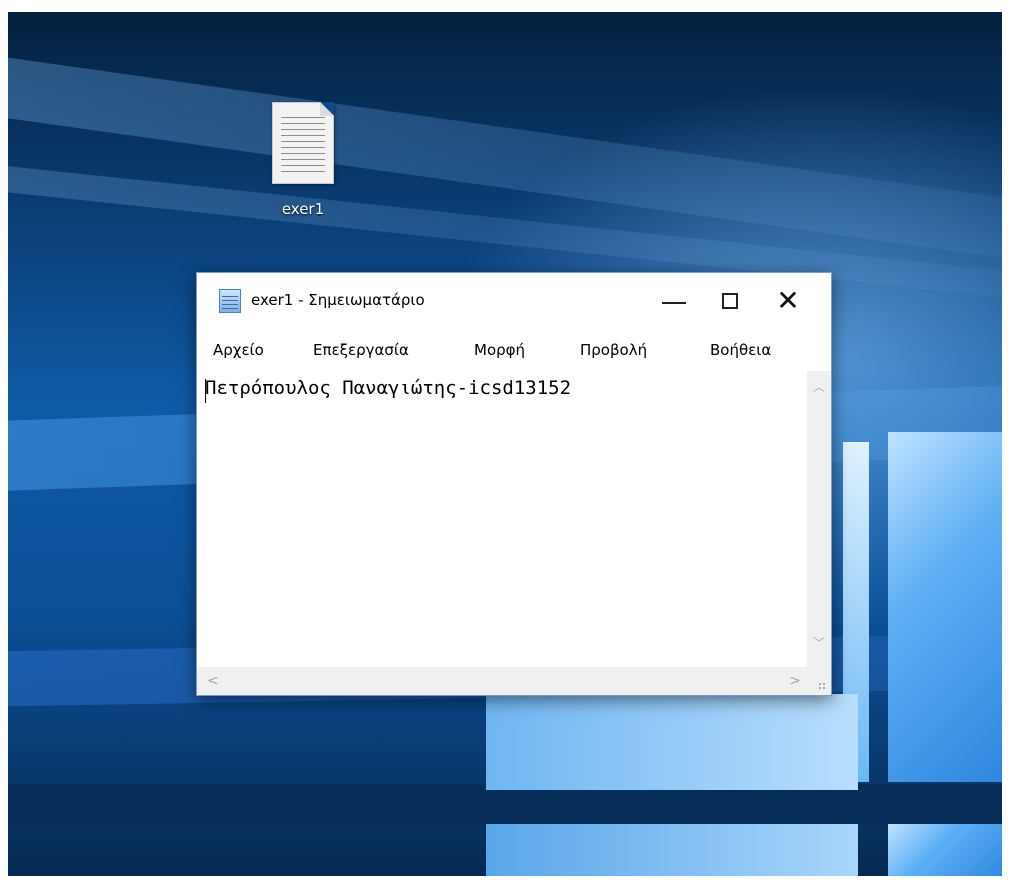  Describe the element at coordinates (230, 301) in the screenshot. I see `notepad-icon` at that location.